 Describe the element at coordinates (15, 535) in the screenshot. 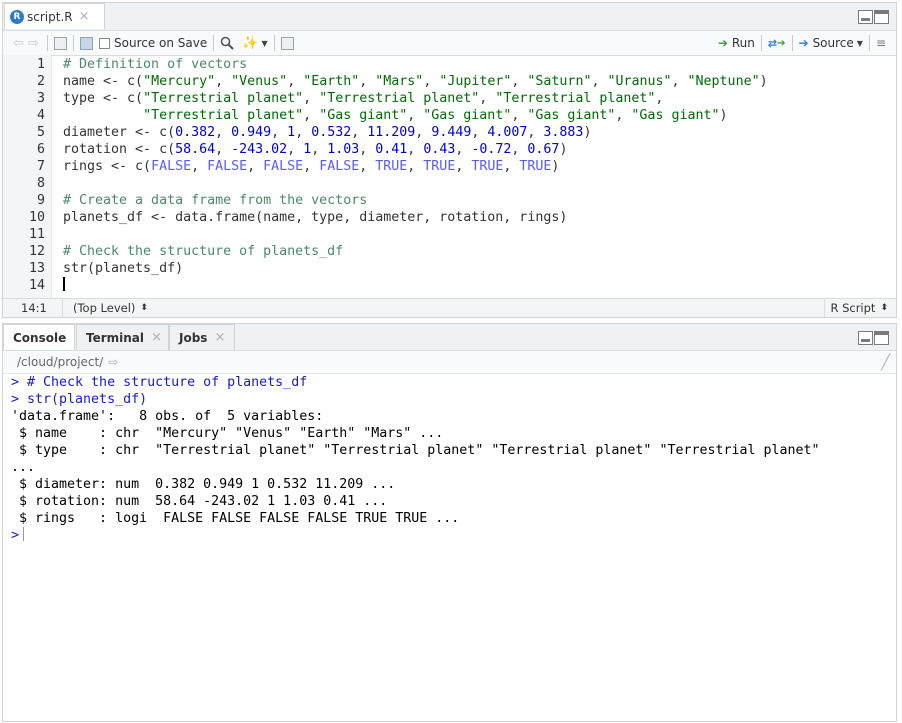

I see `prompt-symbol: >` at that location.